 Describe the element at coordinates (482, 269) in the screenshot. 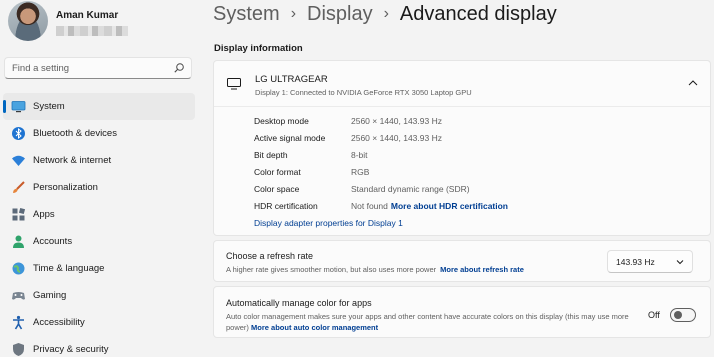

I see `refresh-rate-link: More about refresh rate` at that location.